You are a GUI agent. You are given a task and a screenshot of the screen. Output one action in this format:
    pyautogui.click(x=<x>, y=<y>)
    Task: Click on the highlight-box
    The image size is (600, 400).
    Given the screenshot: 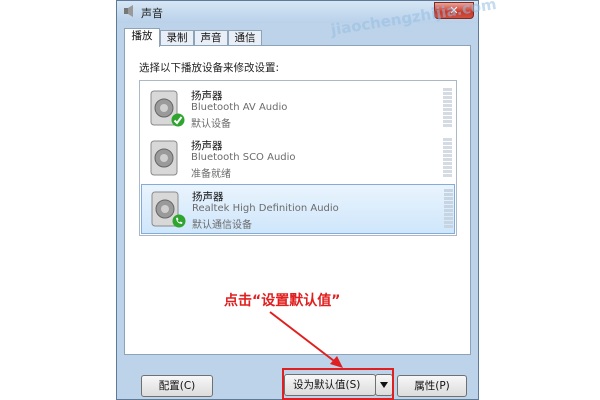 What is the action you would take?
    pyautogui.click(x=338, y=384)
    